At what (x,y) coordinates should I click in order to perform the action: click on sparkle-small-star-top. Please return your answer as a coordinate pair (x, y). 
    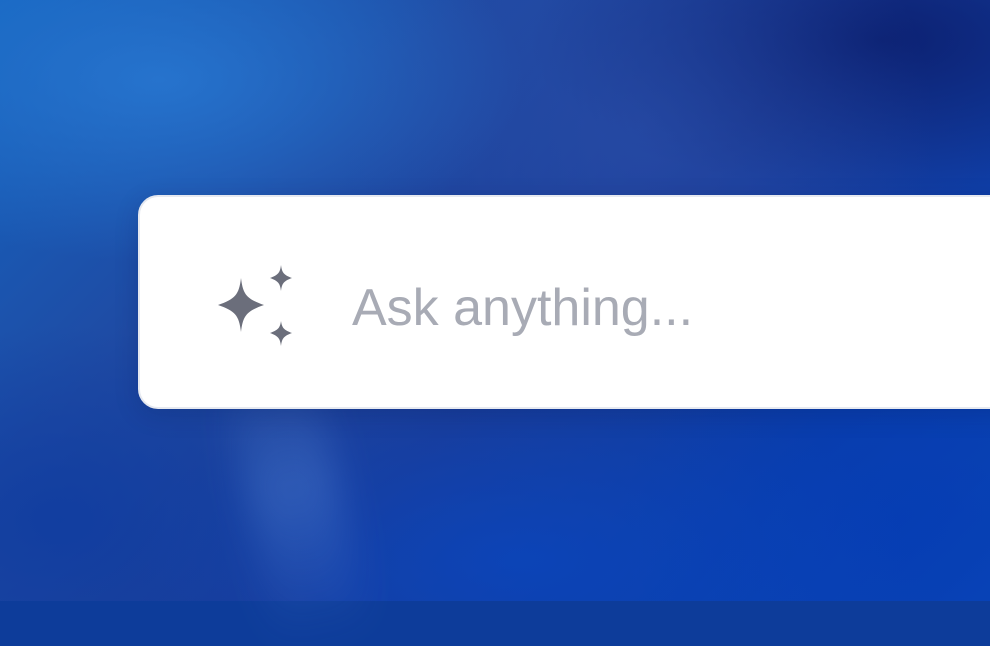
    Looking at the image, I should click on (281, 278).